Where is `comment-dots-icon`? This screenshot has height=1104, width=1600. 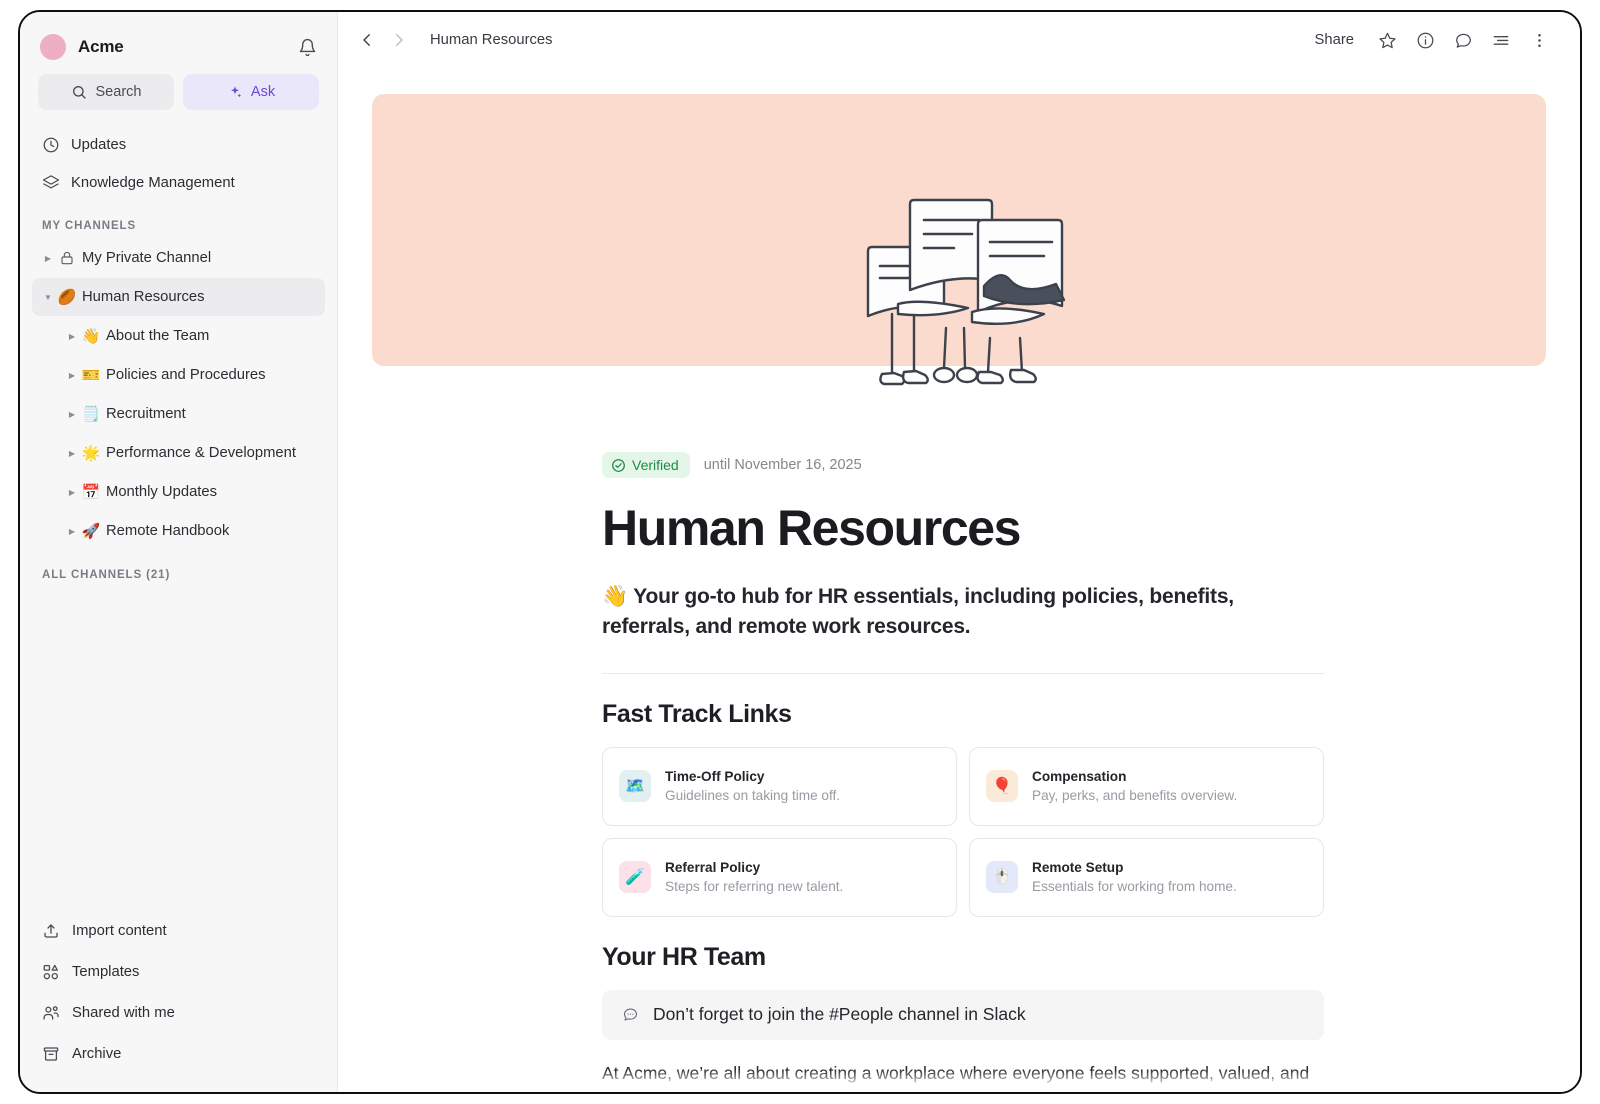 comment-dots-icon is located at coordinates (630, 1014).